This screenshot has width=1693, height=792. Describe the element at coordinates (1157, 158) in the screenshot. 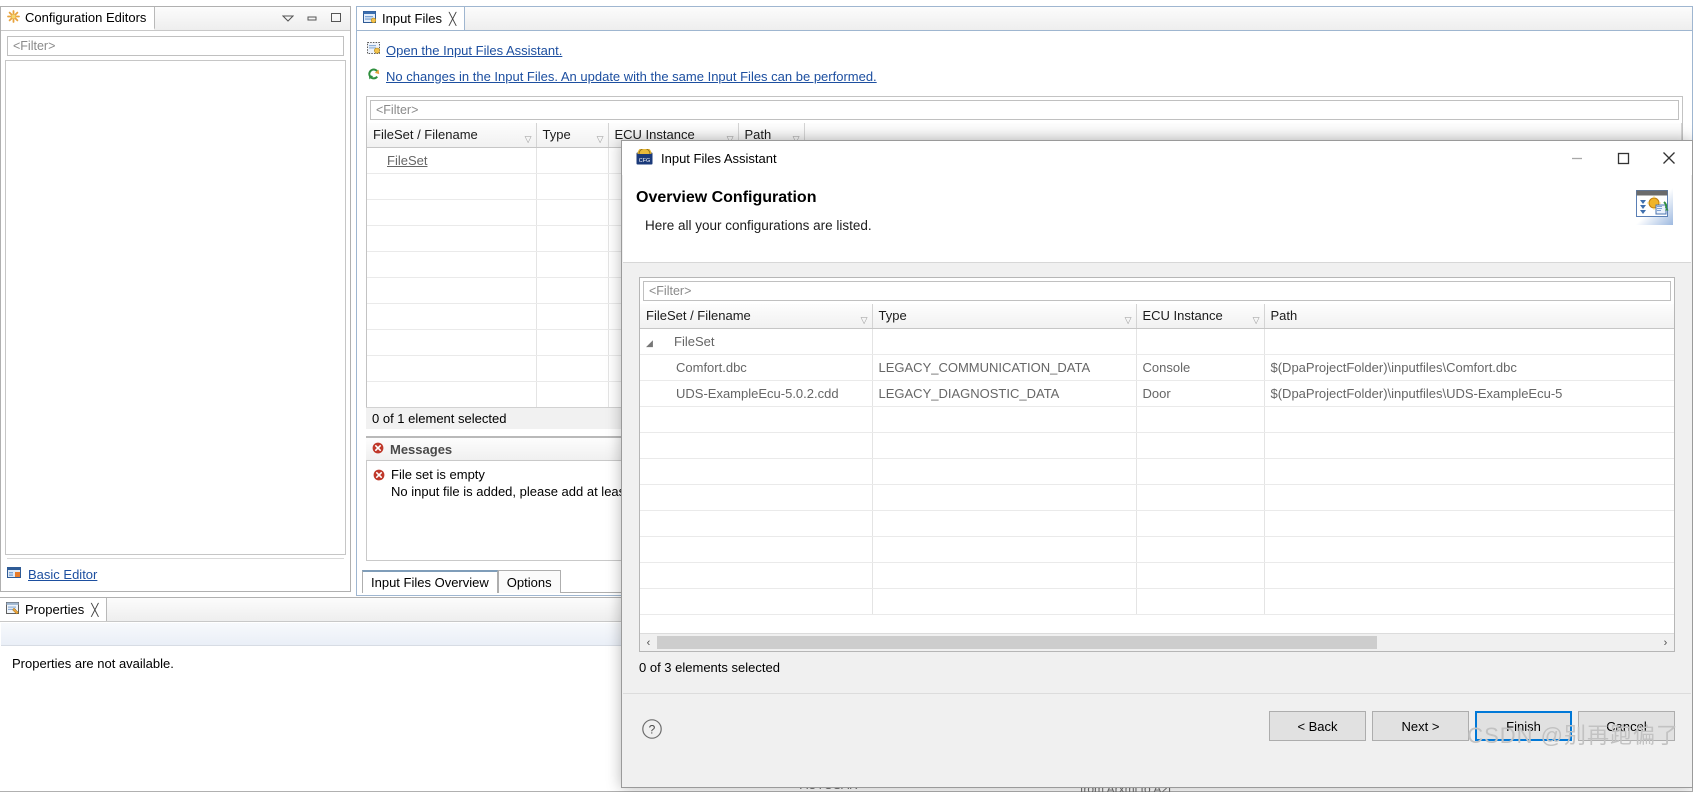

I see `dialog-titlebar: CFG Input Files Assistant` at that location.